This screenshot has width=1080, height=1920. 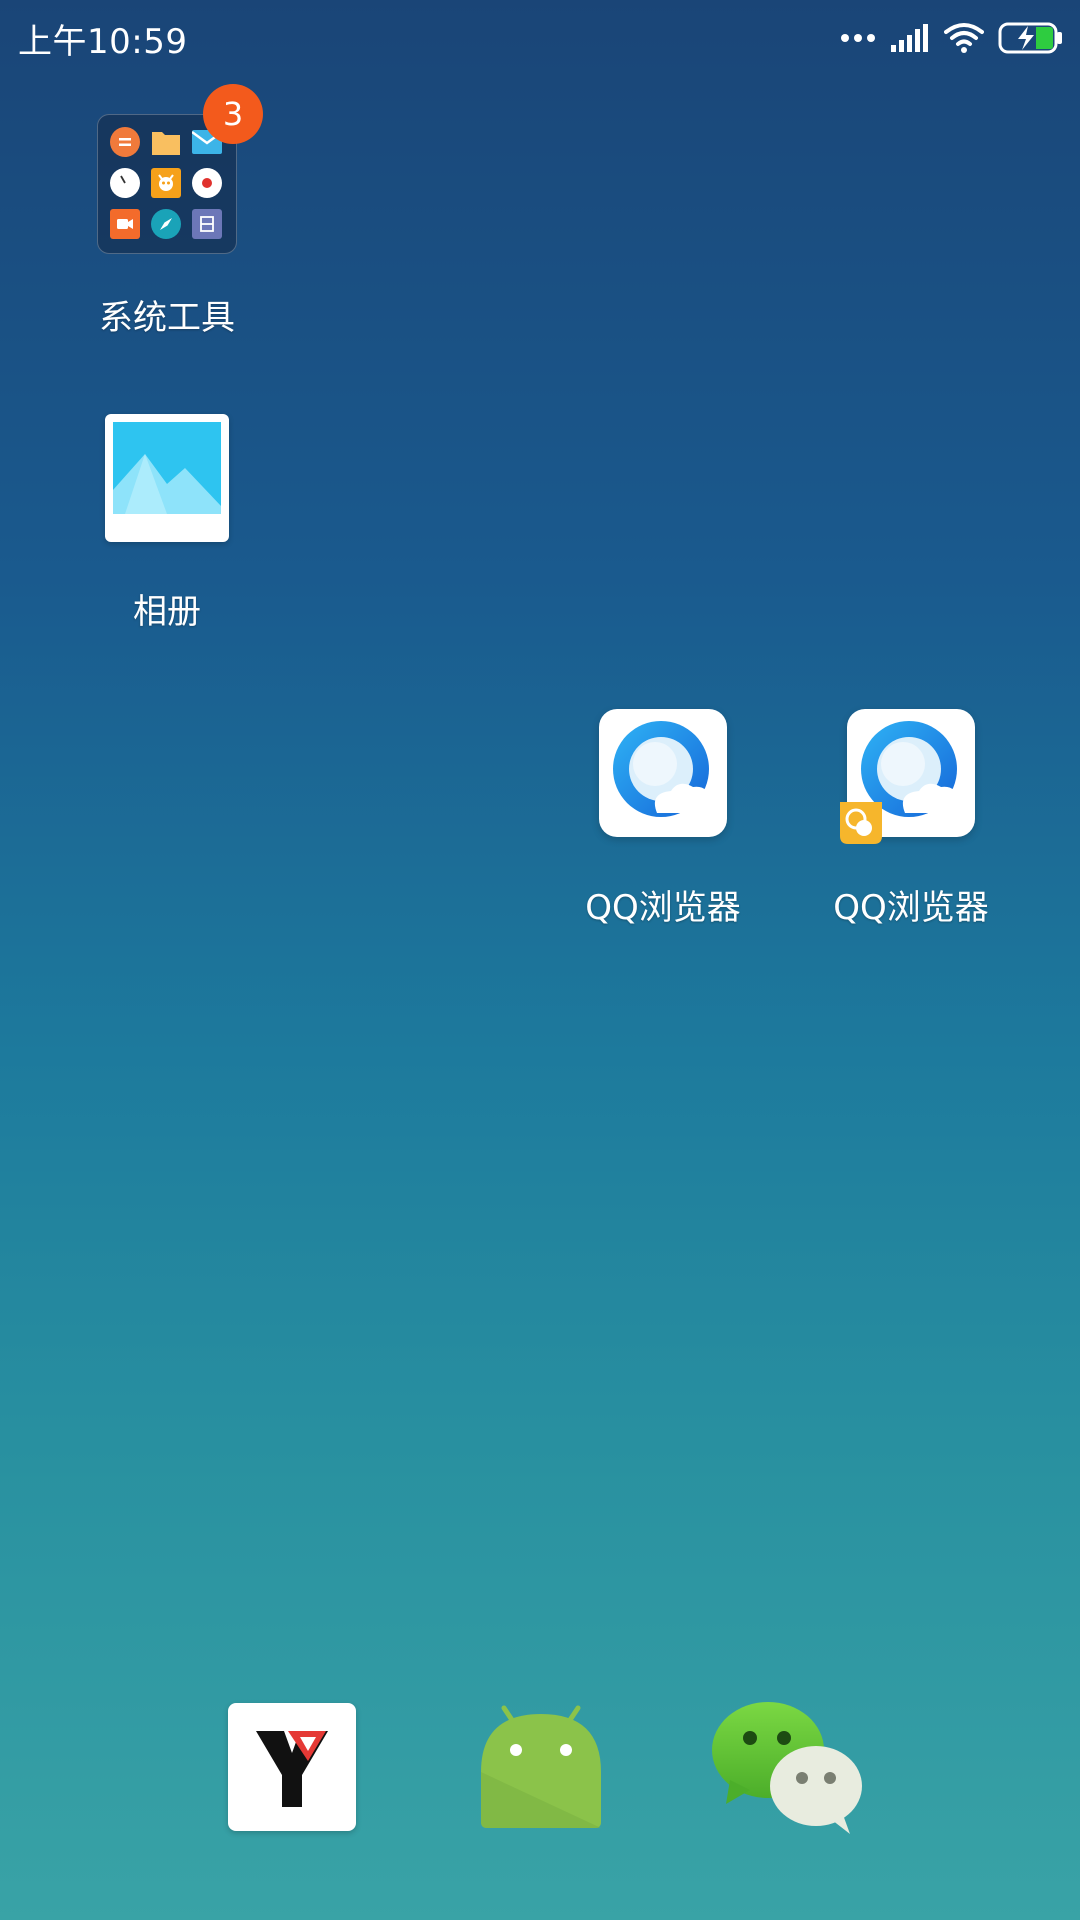 What do you see at coordinates (166, 224) in the screenshot?
I see `compass-icon` at bounding box center [166, 224].